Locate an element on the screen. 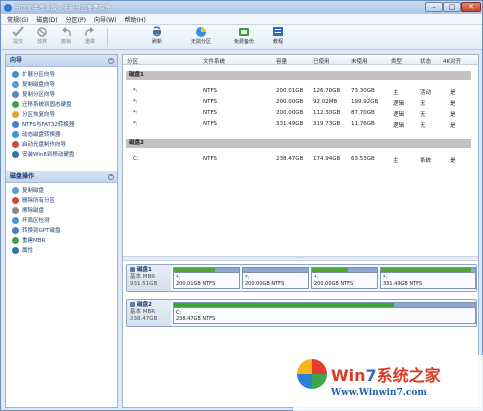 This screenshot has height=411, width=483. lossless-partition-button: 无损分区 is located at coordinates (201, 35).